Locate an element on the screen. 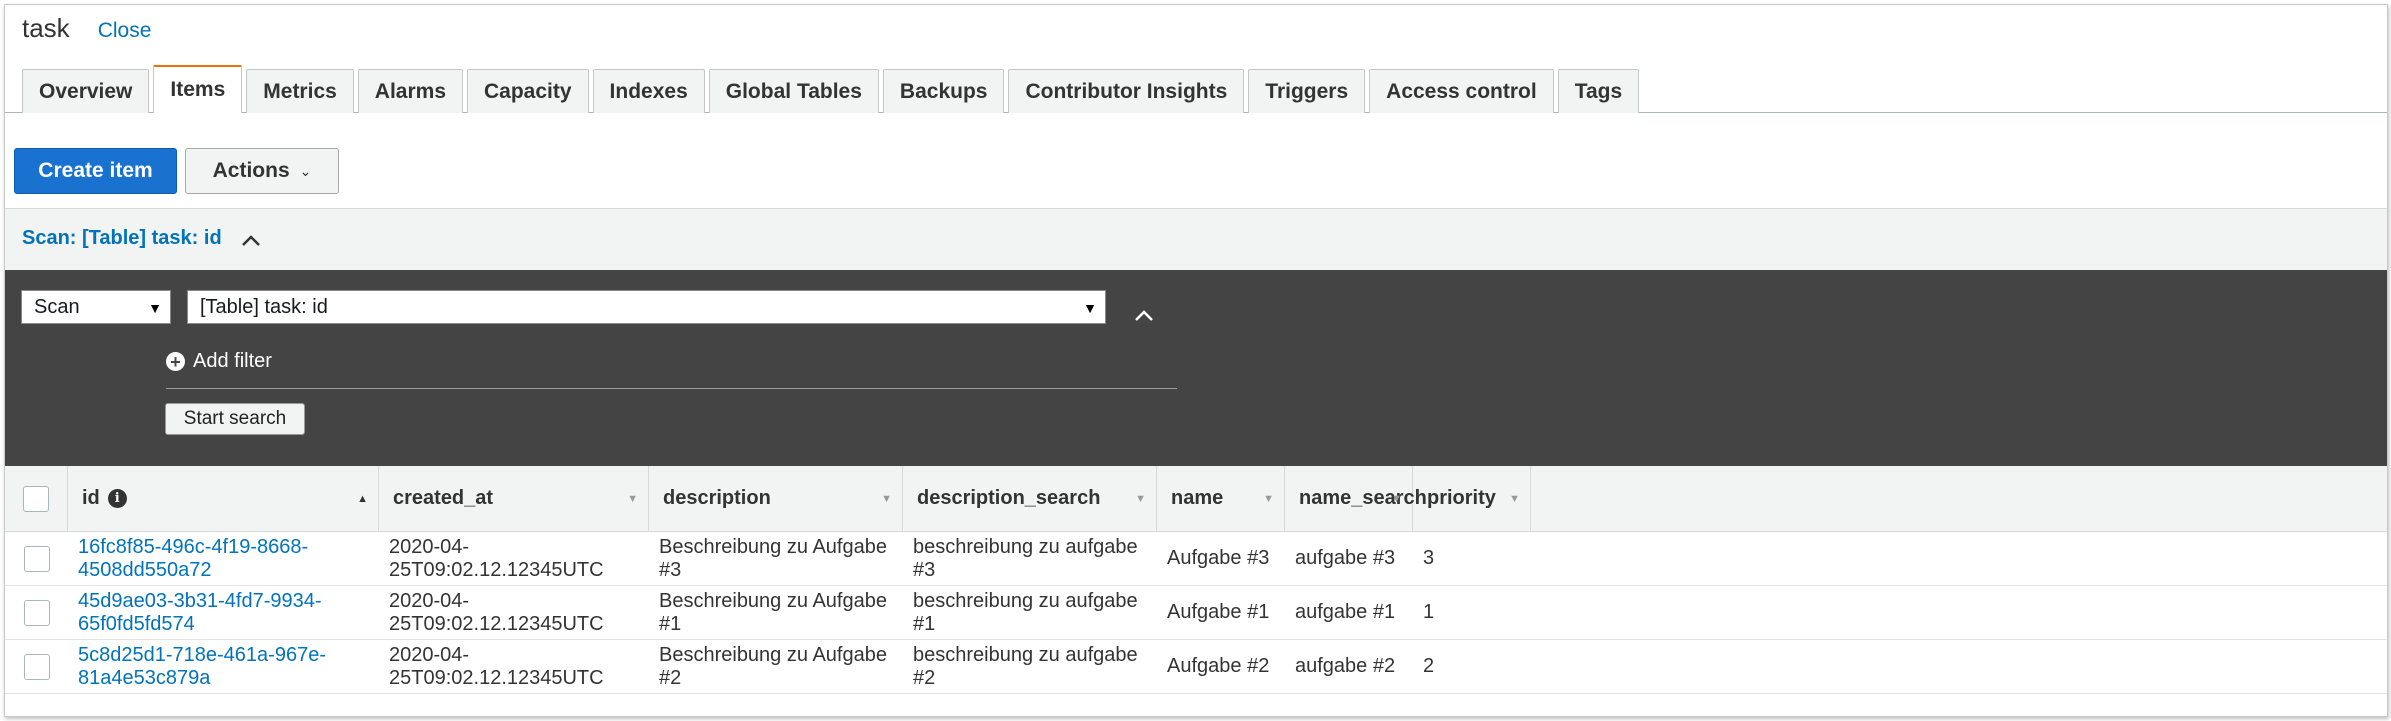  column-header-name-search: name_search ▼ is located at coordinates (1356, 498).